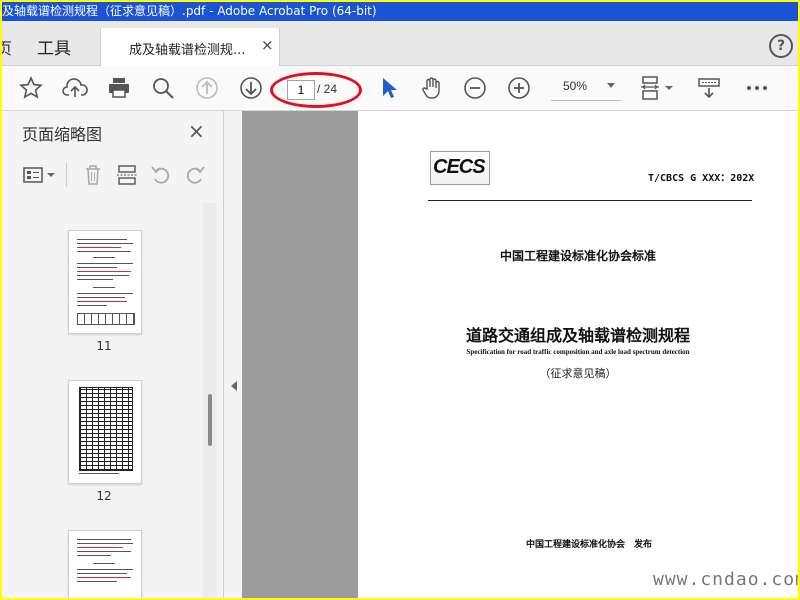 This screenshot has width=800, height=600. Describe the element at coordinates (575, 86) in the screenshot. I see `zoom-value: 50%` at that location.